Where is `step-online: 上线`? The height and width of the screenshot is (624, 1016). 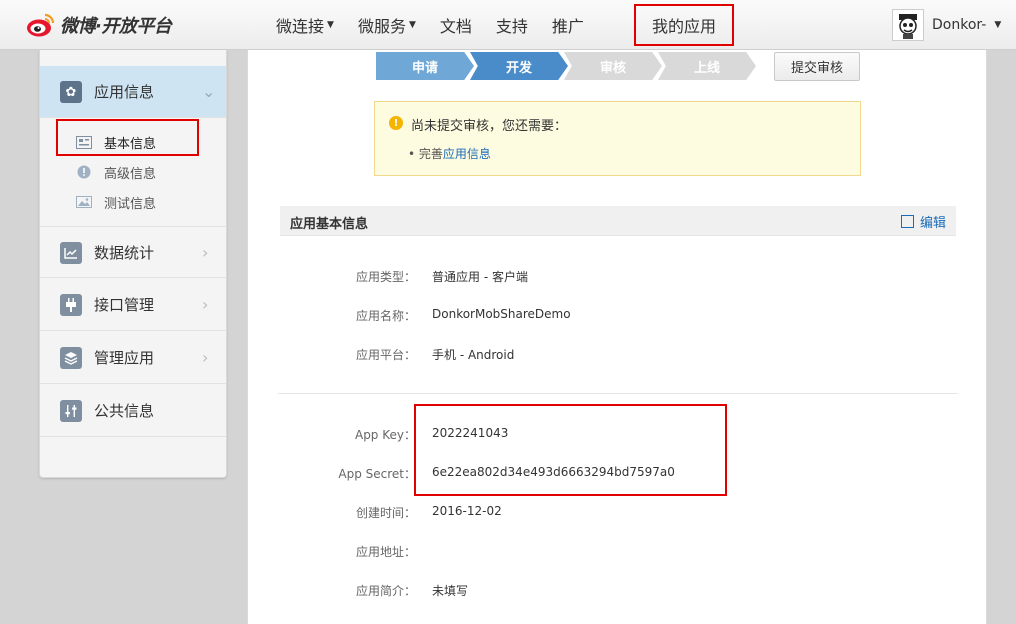
step-online: 上线 is located at coordinates (707, 66).